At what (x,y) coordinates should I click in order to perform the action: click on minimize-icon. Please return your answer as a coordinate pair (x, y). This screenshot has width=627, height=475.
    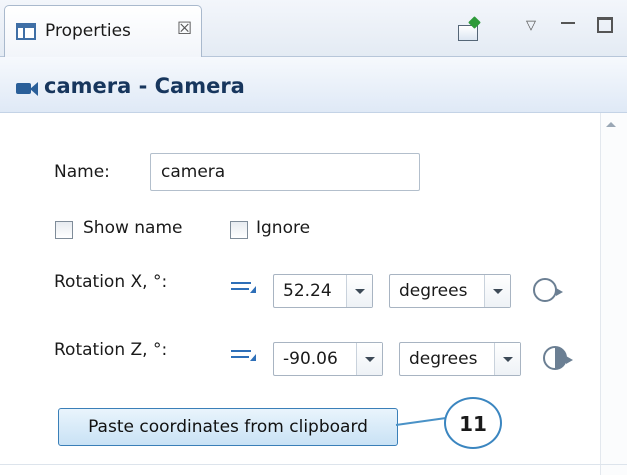
    Looking at the image, I should click on (568, 23).